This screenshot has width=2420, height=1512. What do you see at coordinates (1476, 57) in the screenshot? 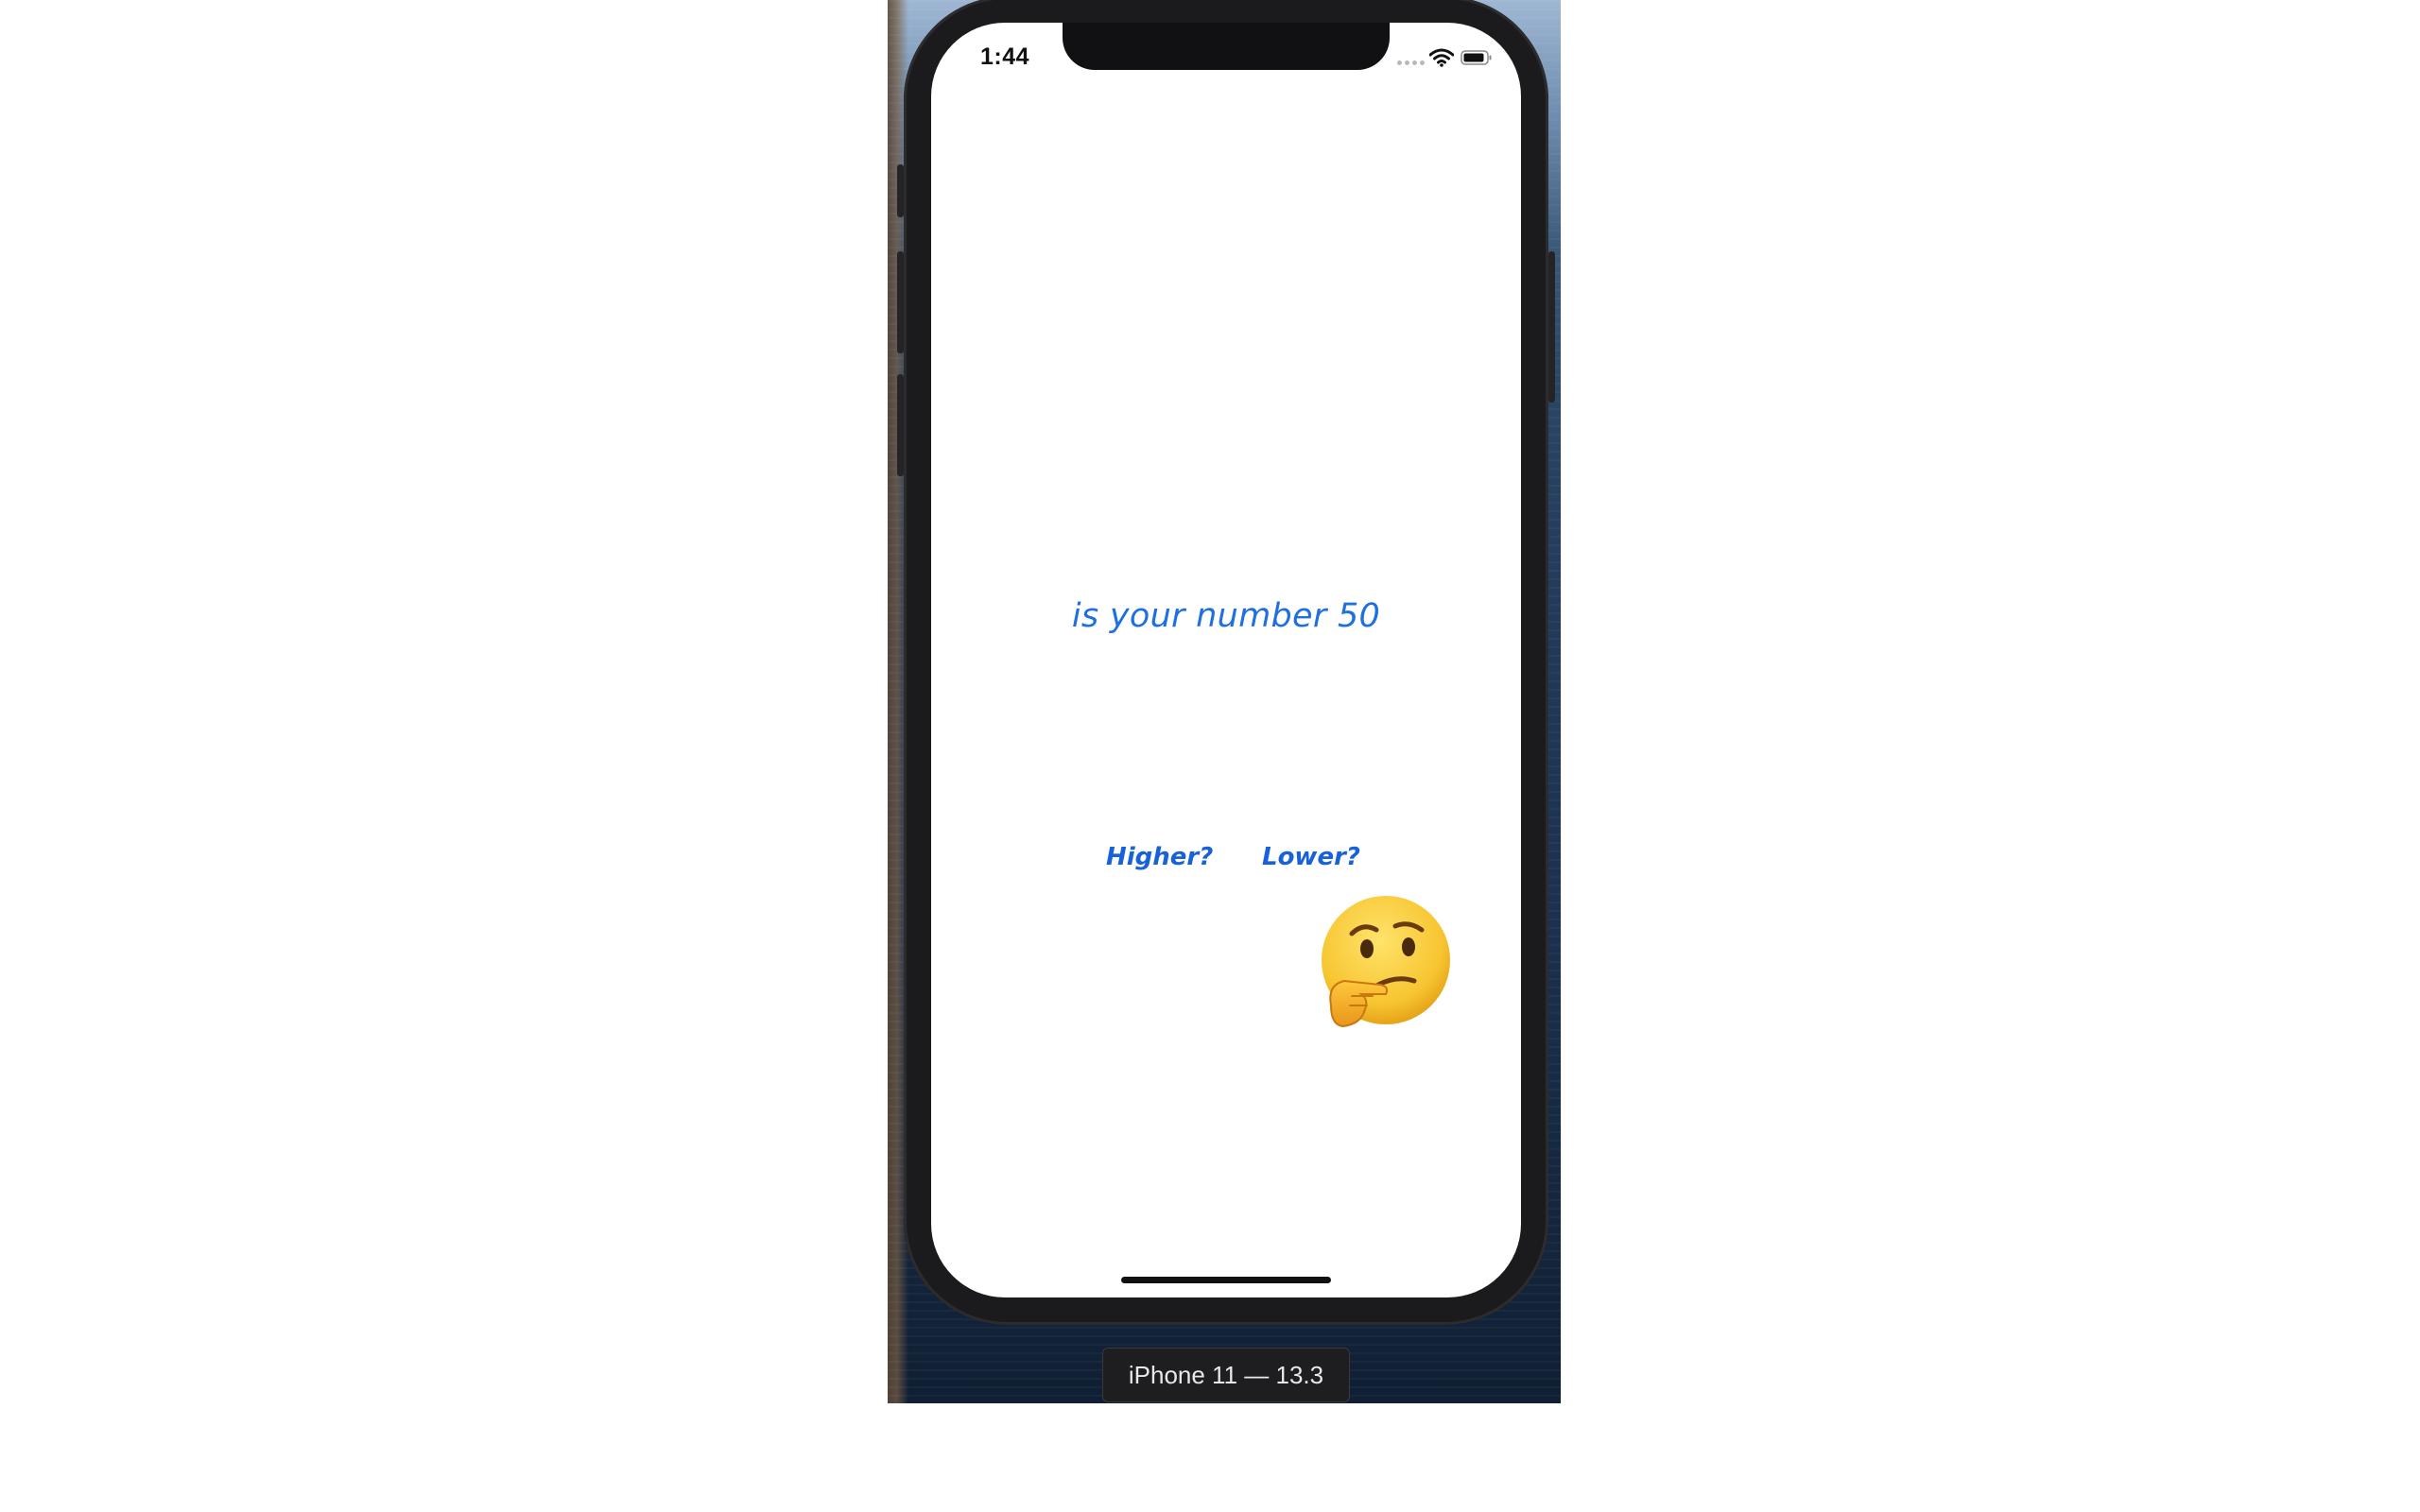
I see `battery-icon` at bounding box center [1476, 57].